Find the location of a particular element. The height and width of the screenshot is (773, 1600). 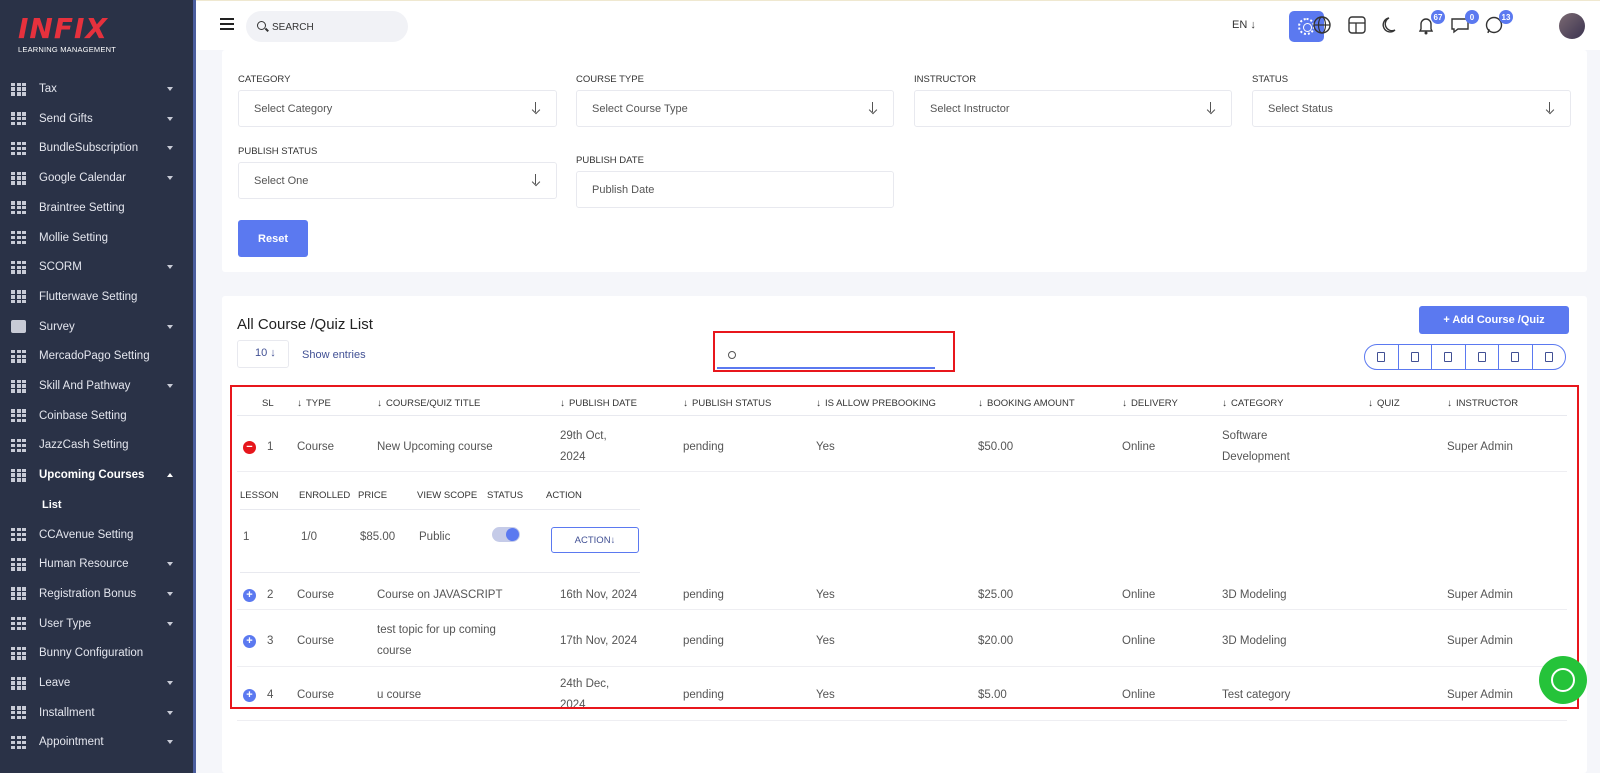

sidebar-subitem-list: List is located at coordinates (52, 505).